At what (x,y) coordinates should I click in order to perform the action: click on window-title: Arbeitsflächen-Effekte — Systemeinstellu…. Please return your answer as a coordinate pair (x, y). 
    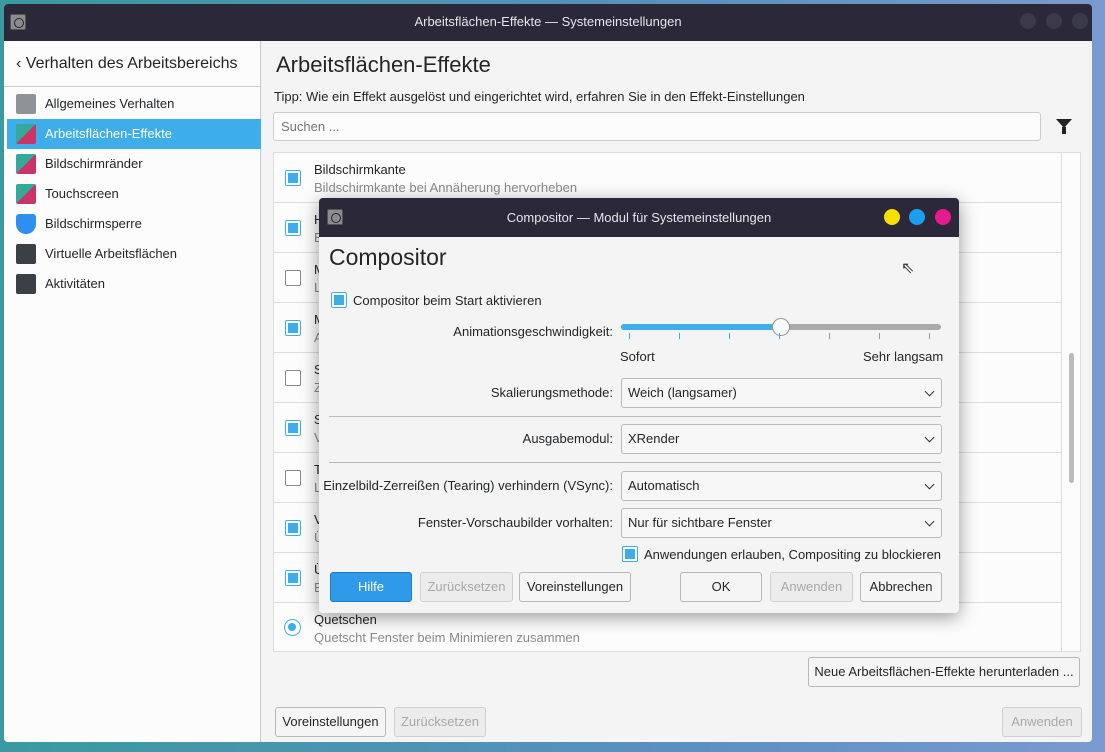
    Looking at the image, I should click on (548, 21).